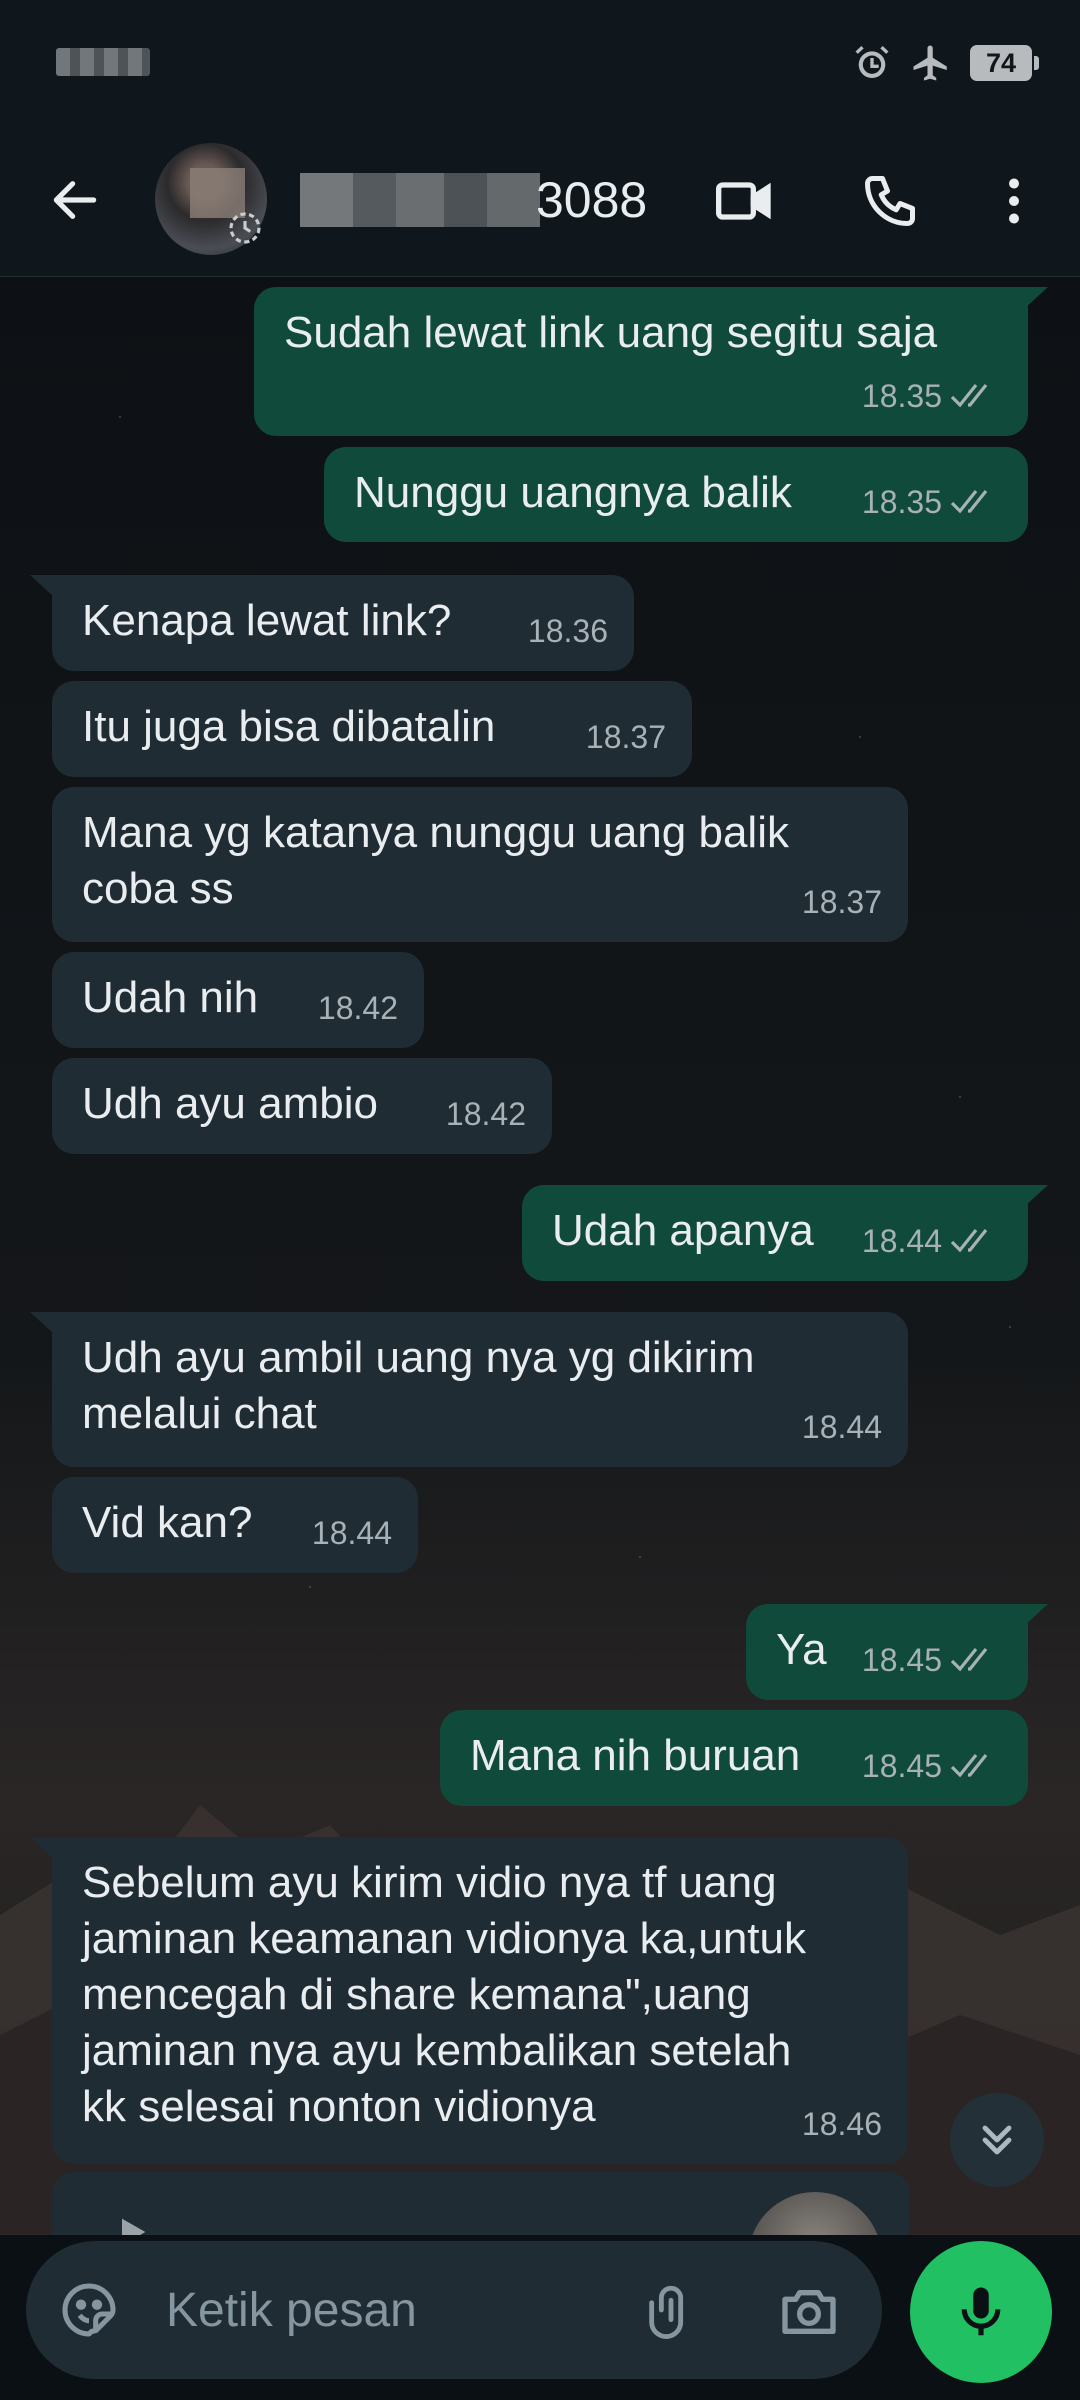 This screenshot has height=2400, width=1080. I want to click on message-meta: 18.46, so click(842, 2124).